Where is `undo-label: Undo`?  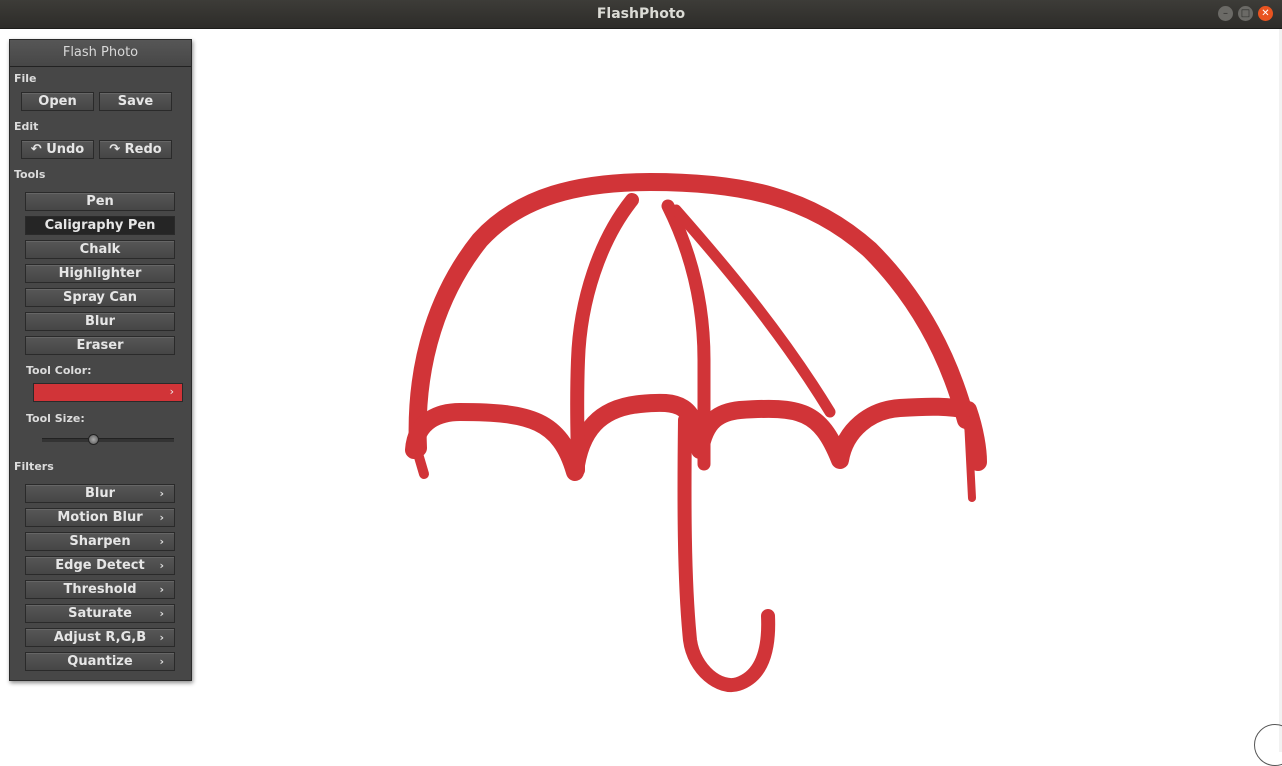 undo-label: Undo is located at coordinates (65, 149).